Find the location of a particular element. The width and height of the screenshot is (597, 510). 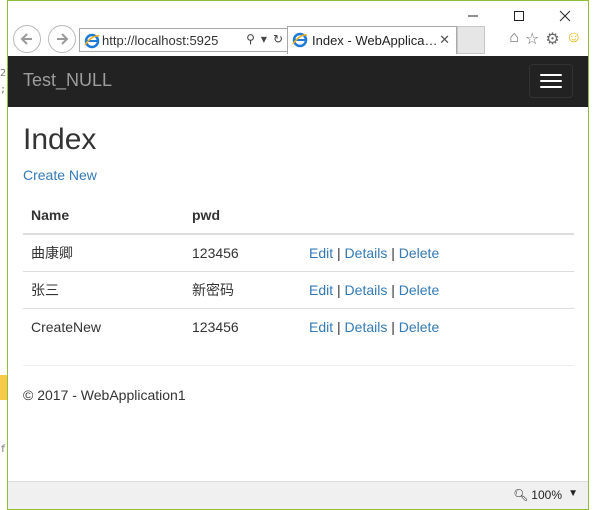

cell-pwd: 新密码 is located at coordinates (242, 290).